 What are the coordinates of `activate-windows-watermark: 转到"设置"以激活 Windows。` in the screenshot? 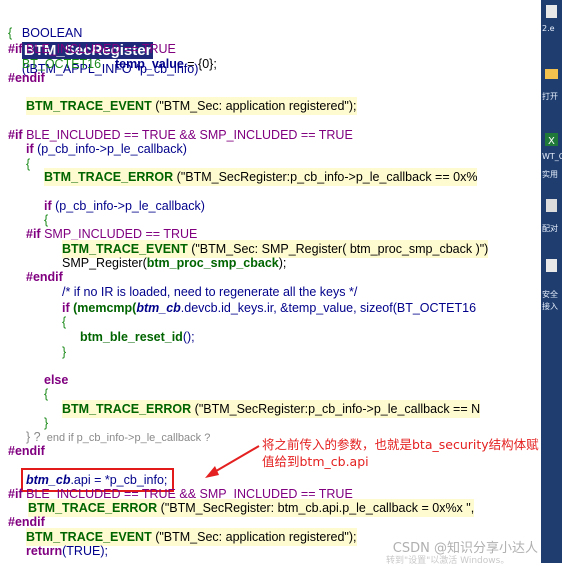 It's located at (448, 561).